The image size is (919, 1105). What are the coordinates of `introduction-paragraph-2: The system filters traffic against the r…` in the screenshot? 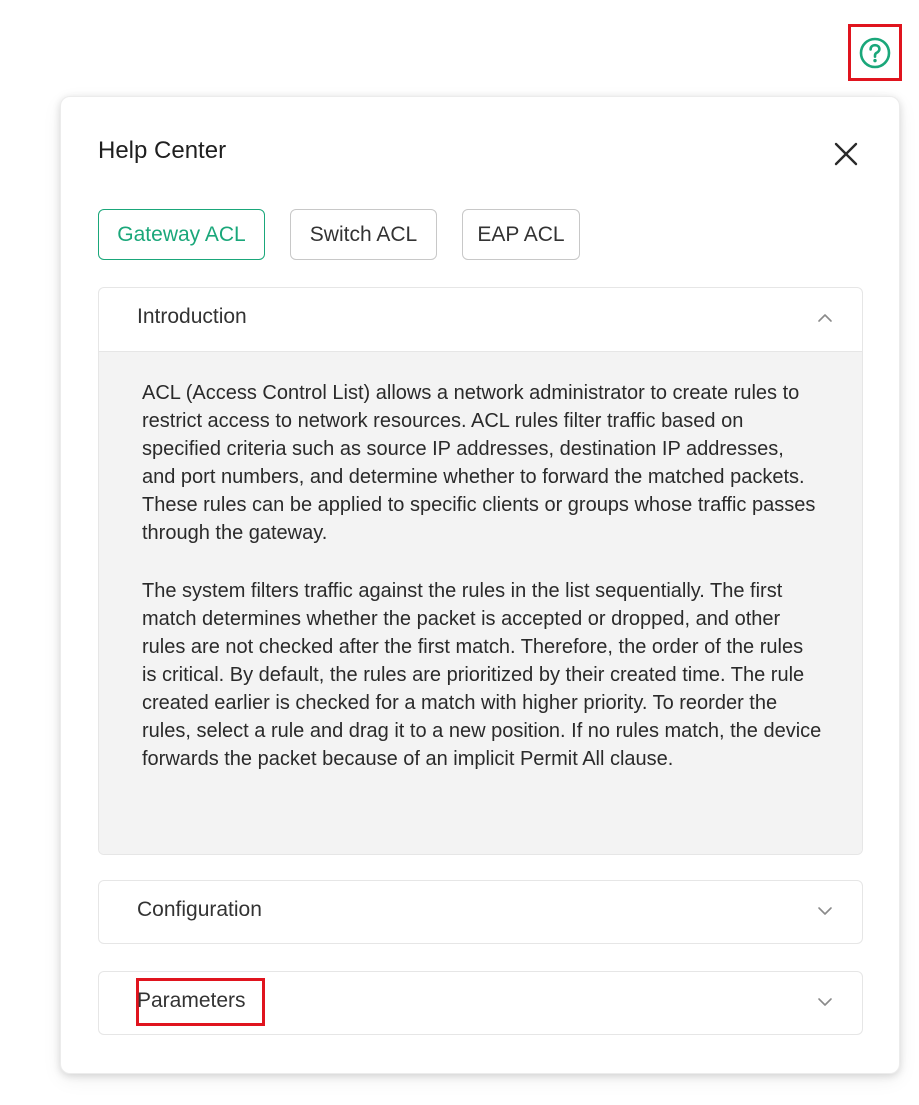 It's located at (482, 675).